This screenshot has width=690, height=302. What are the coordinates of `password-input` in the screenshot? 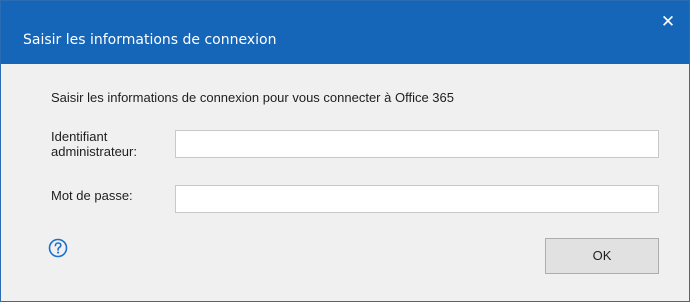 It's located at (417, 199).